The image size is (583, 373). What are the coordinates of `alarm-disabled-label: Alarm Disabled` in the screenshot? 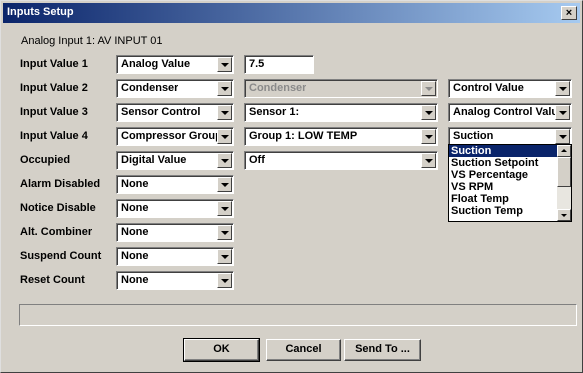 It's located at (60, 184).